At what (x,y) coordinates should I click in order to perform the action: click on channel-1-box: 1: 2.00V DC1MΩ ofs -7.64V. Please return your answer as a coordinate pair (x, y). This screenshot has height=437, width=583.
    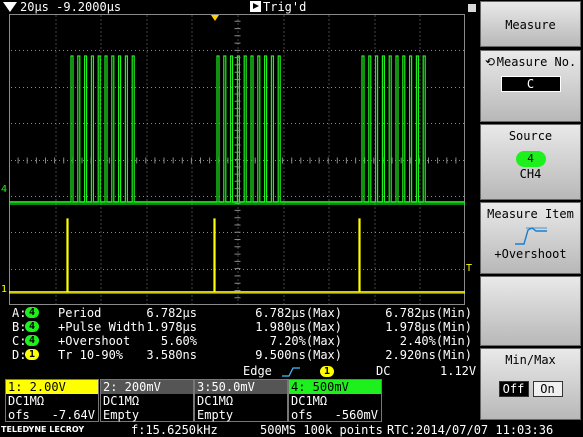
    Looking at the image, I should click on (52, 400).